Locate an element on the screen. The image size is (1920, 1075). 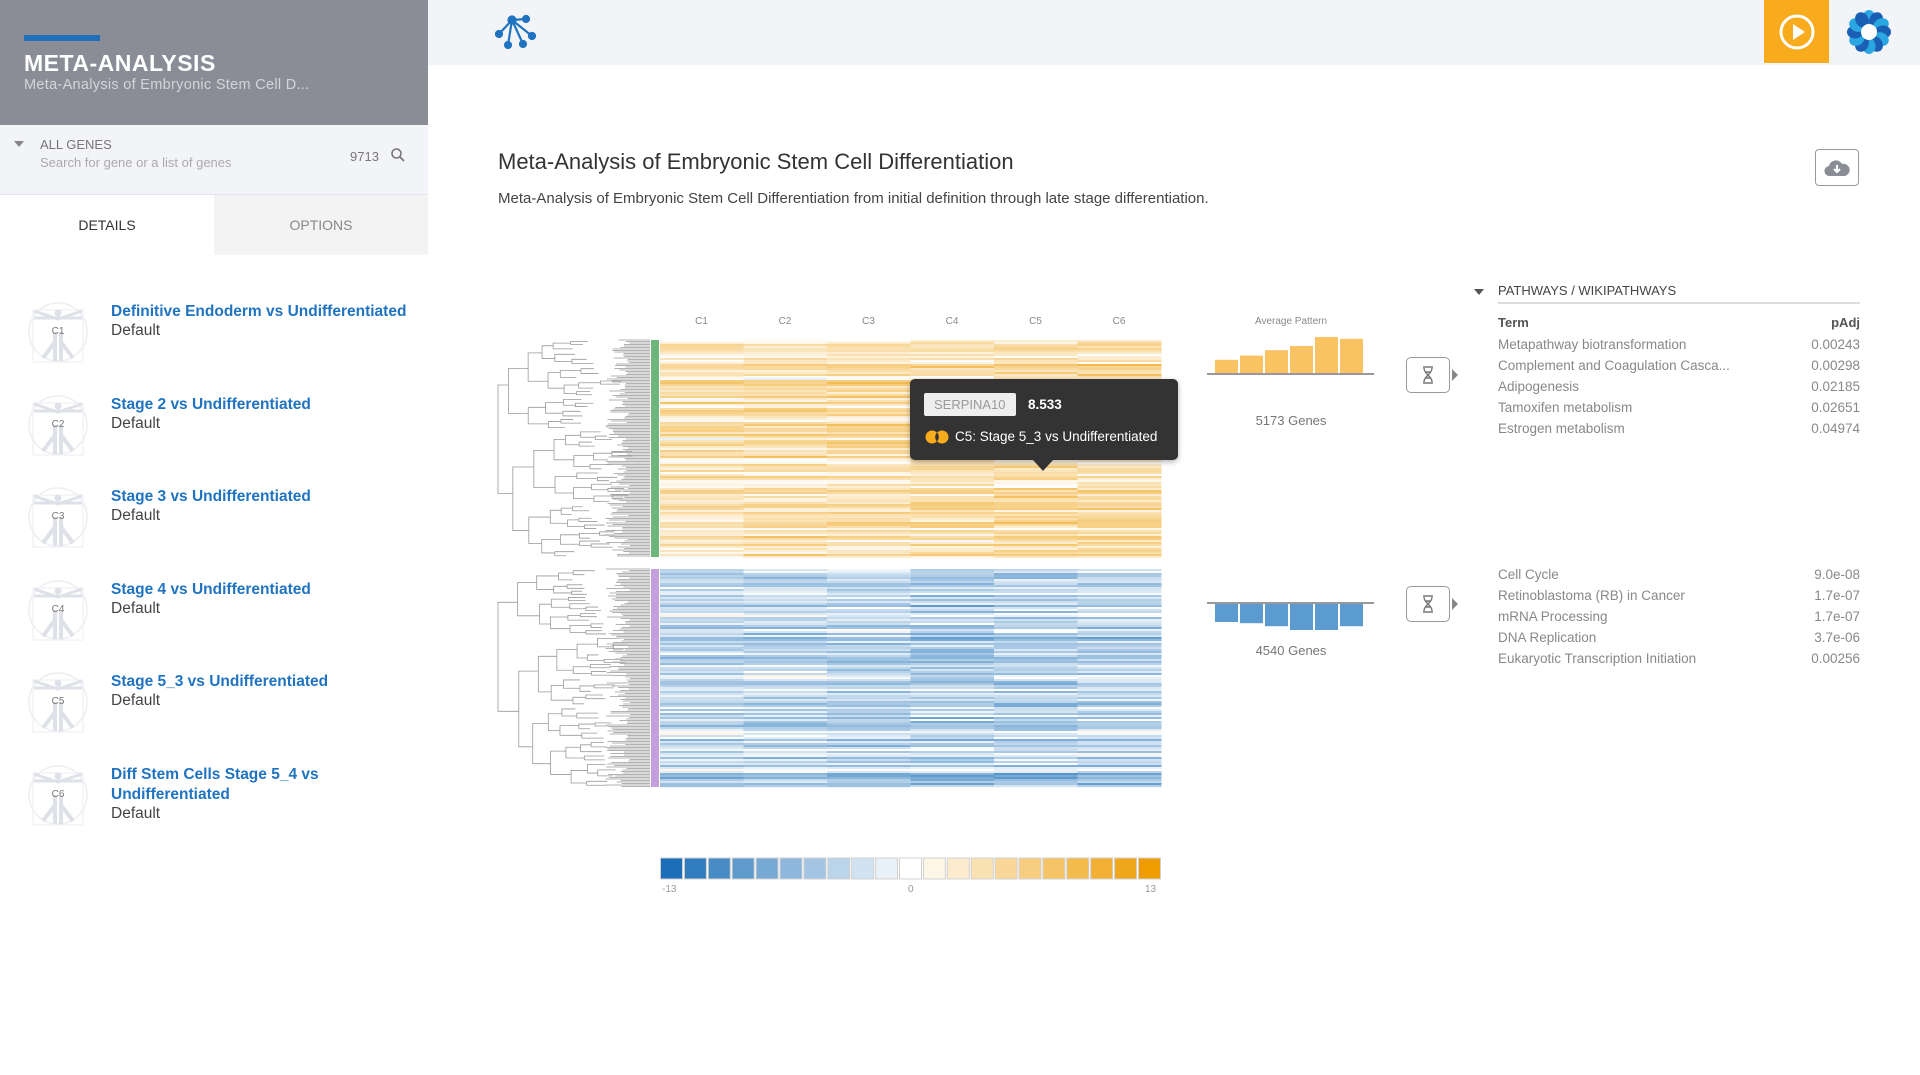
pathway-row: Retinoblastoma (RB) in Cancer 1.7e-07 is located at coordinates (1679, 595).